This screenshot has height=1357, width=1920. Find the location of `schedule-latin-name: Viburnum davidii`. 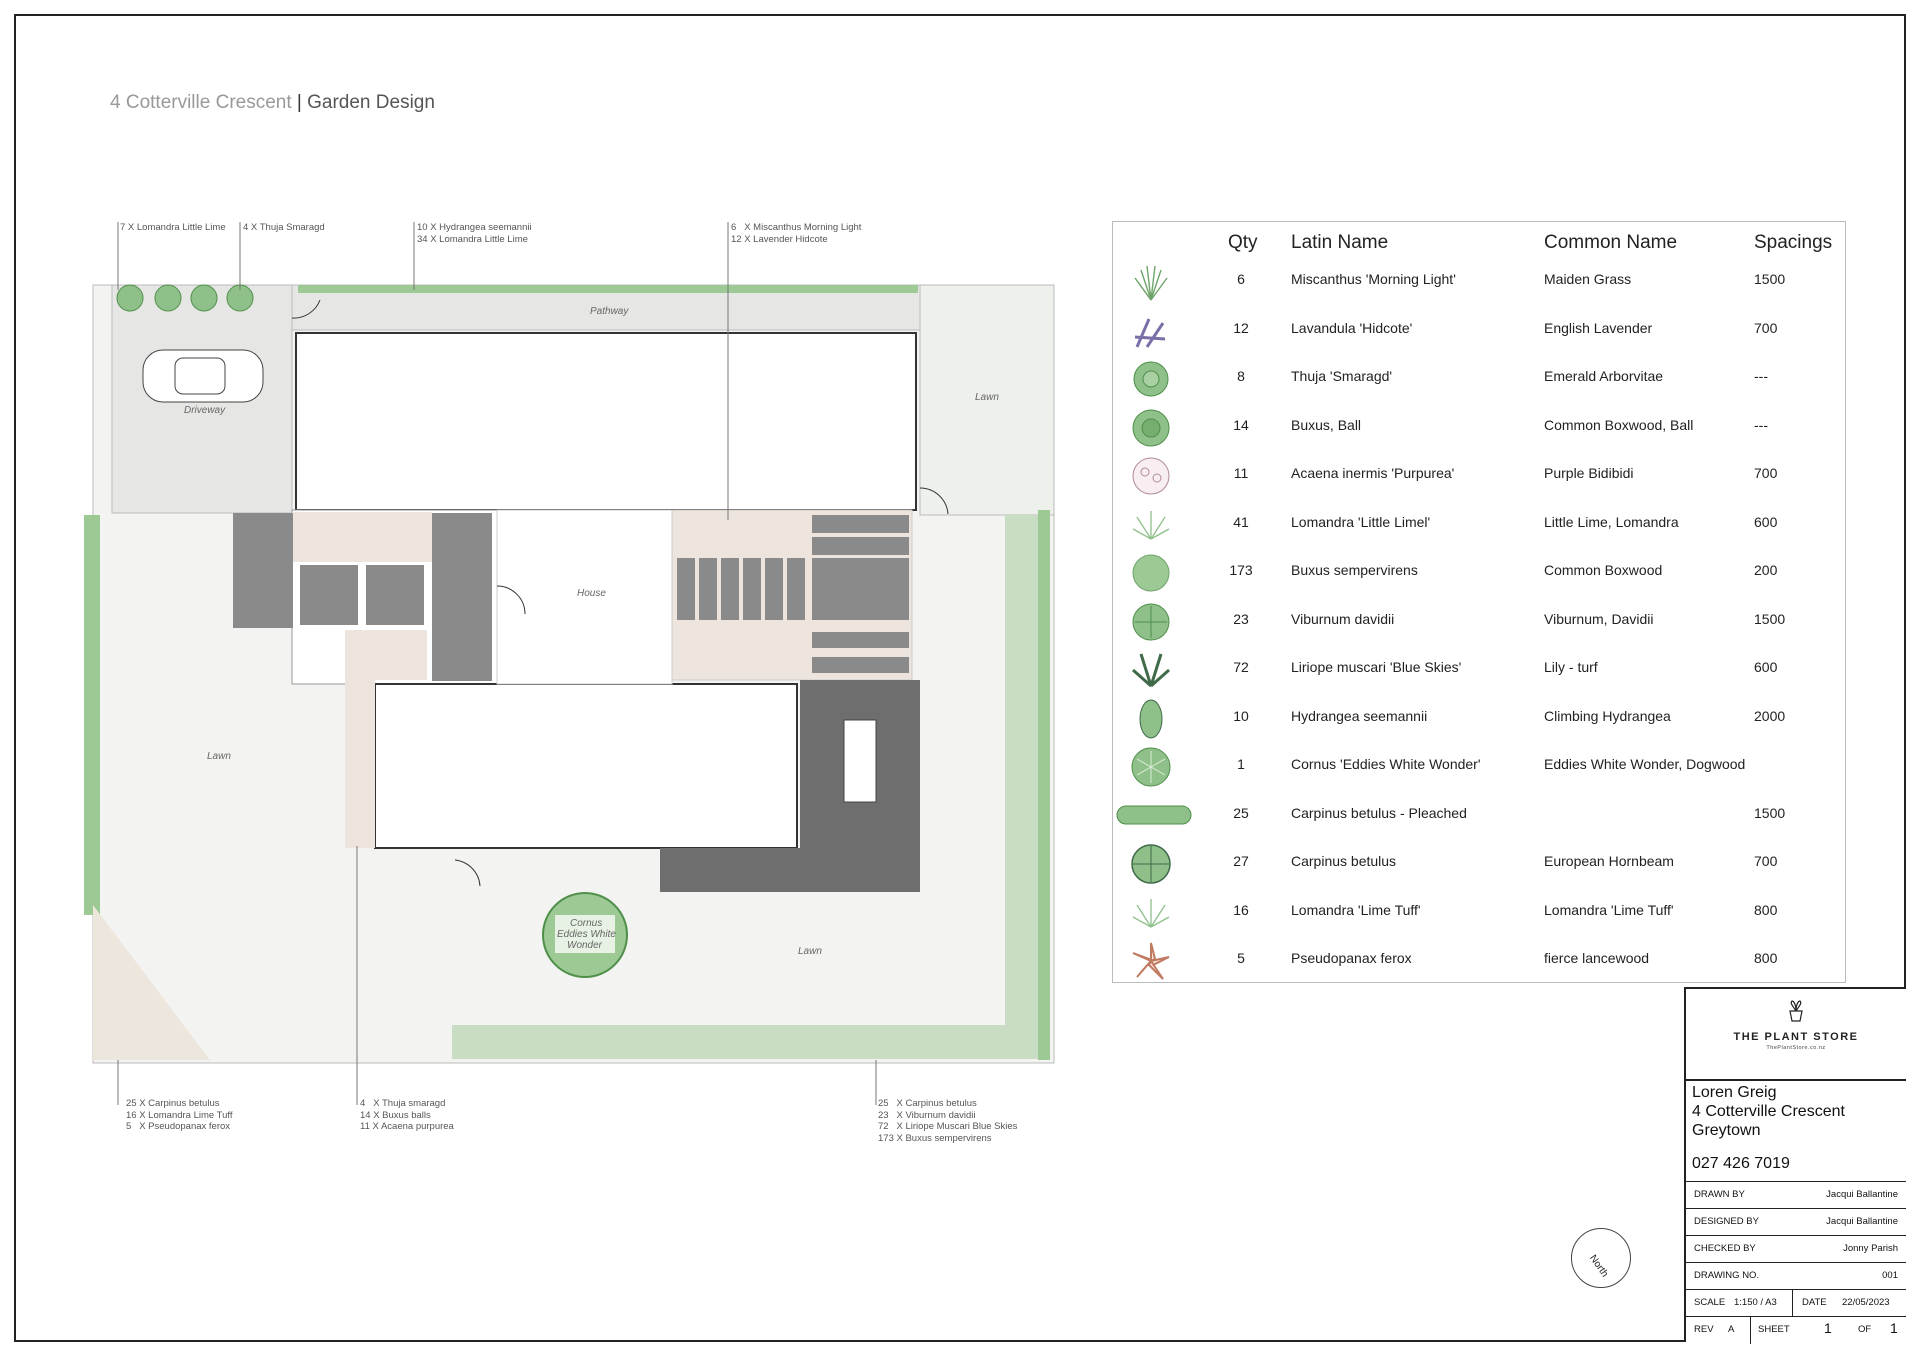

schedule-latin-name: Viburnum davidii is located at coordinates (1343, 618).